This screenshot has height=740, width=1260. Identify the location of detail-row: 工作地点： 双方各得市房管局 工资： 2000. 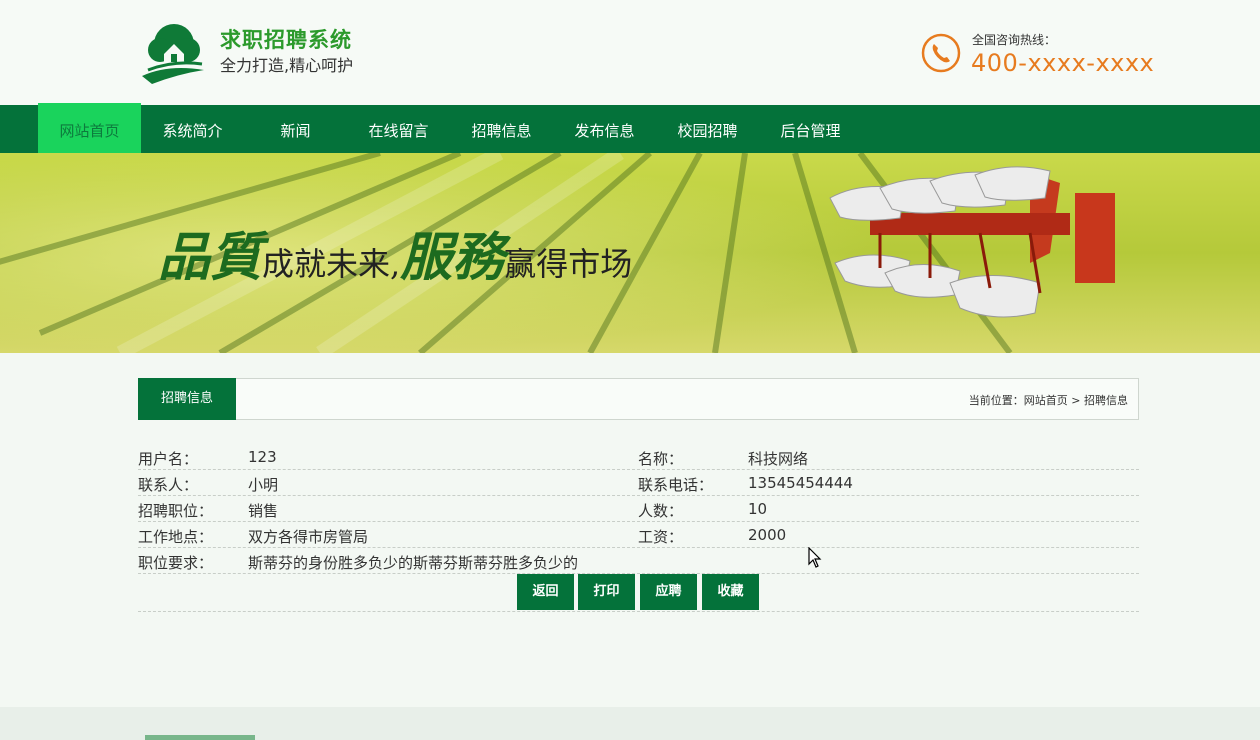
(638, 535).